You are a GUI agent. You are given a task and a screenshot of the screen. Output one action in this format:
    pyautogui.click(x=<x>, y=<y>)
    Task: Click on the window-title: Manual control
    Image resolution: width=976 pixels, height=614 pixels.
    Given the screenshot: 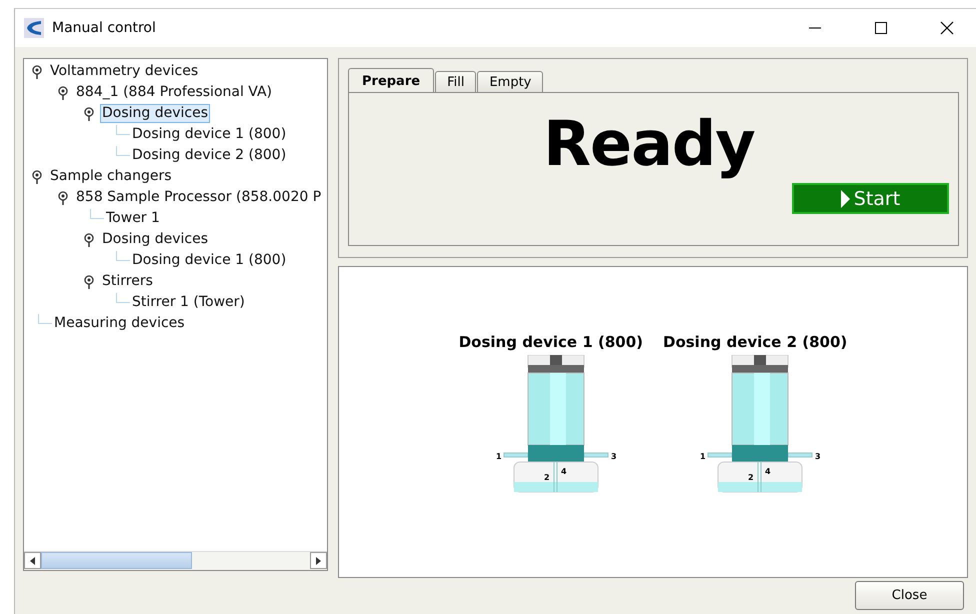 What is the action you would take?
    pyautogui.click(x=104, y=28)
    